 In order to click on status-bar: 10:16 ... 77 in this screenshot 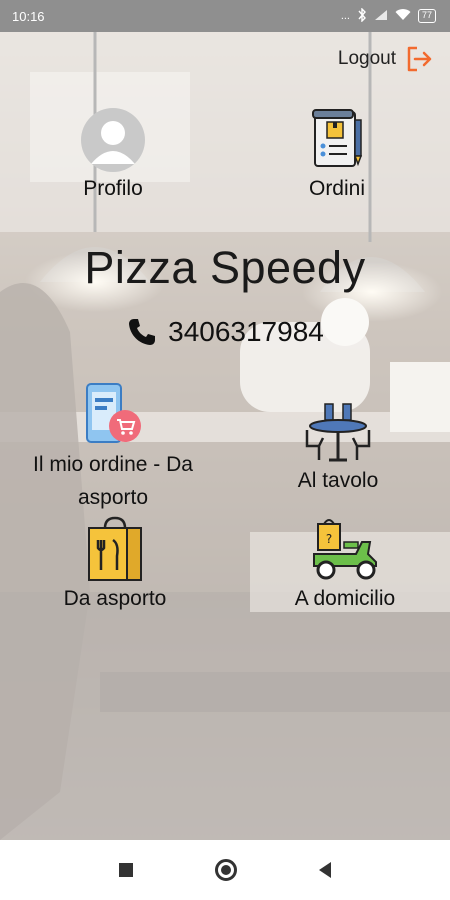, I will do `click(225, 16)`.